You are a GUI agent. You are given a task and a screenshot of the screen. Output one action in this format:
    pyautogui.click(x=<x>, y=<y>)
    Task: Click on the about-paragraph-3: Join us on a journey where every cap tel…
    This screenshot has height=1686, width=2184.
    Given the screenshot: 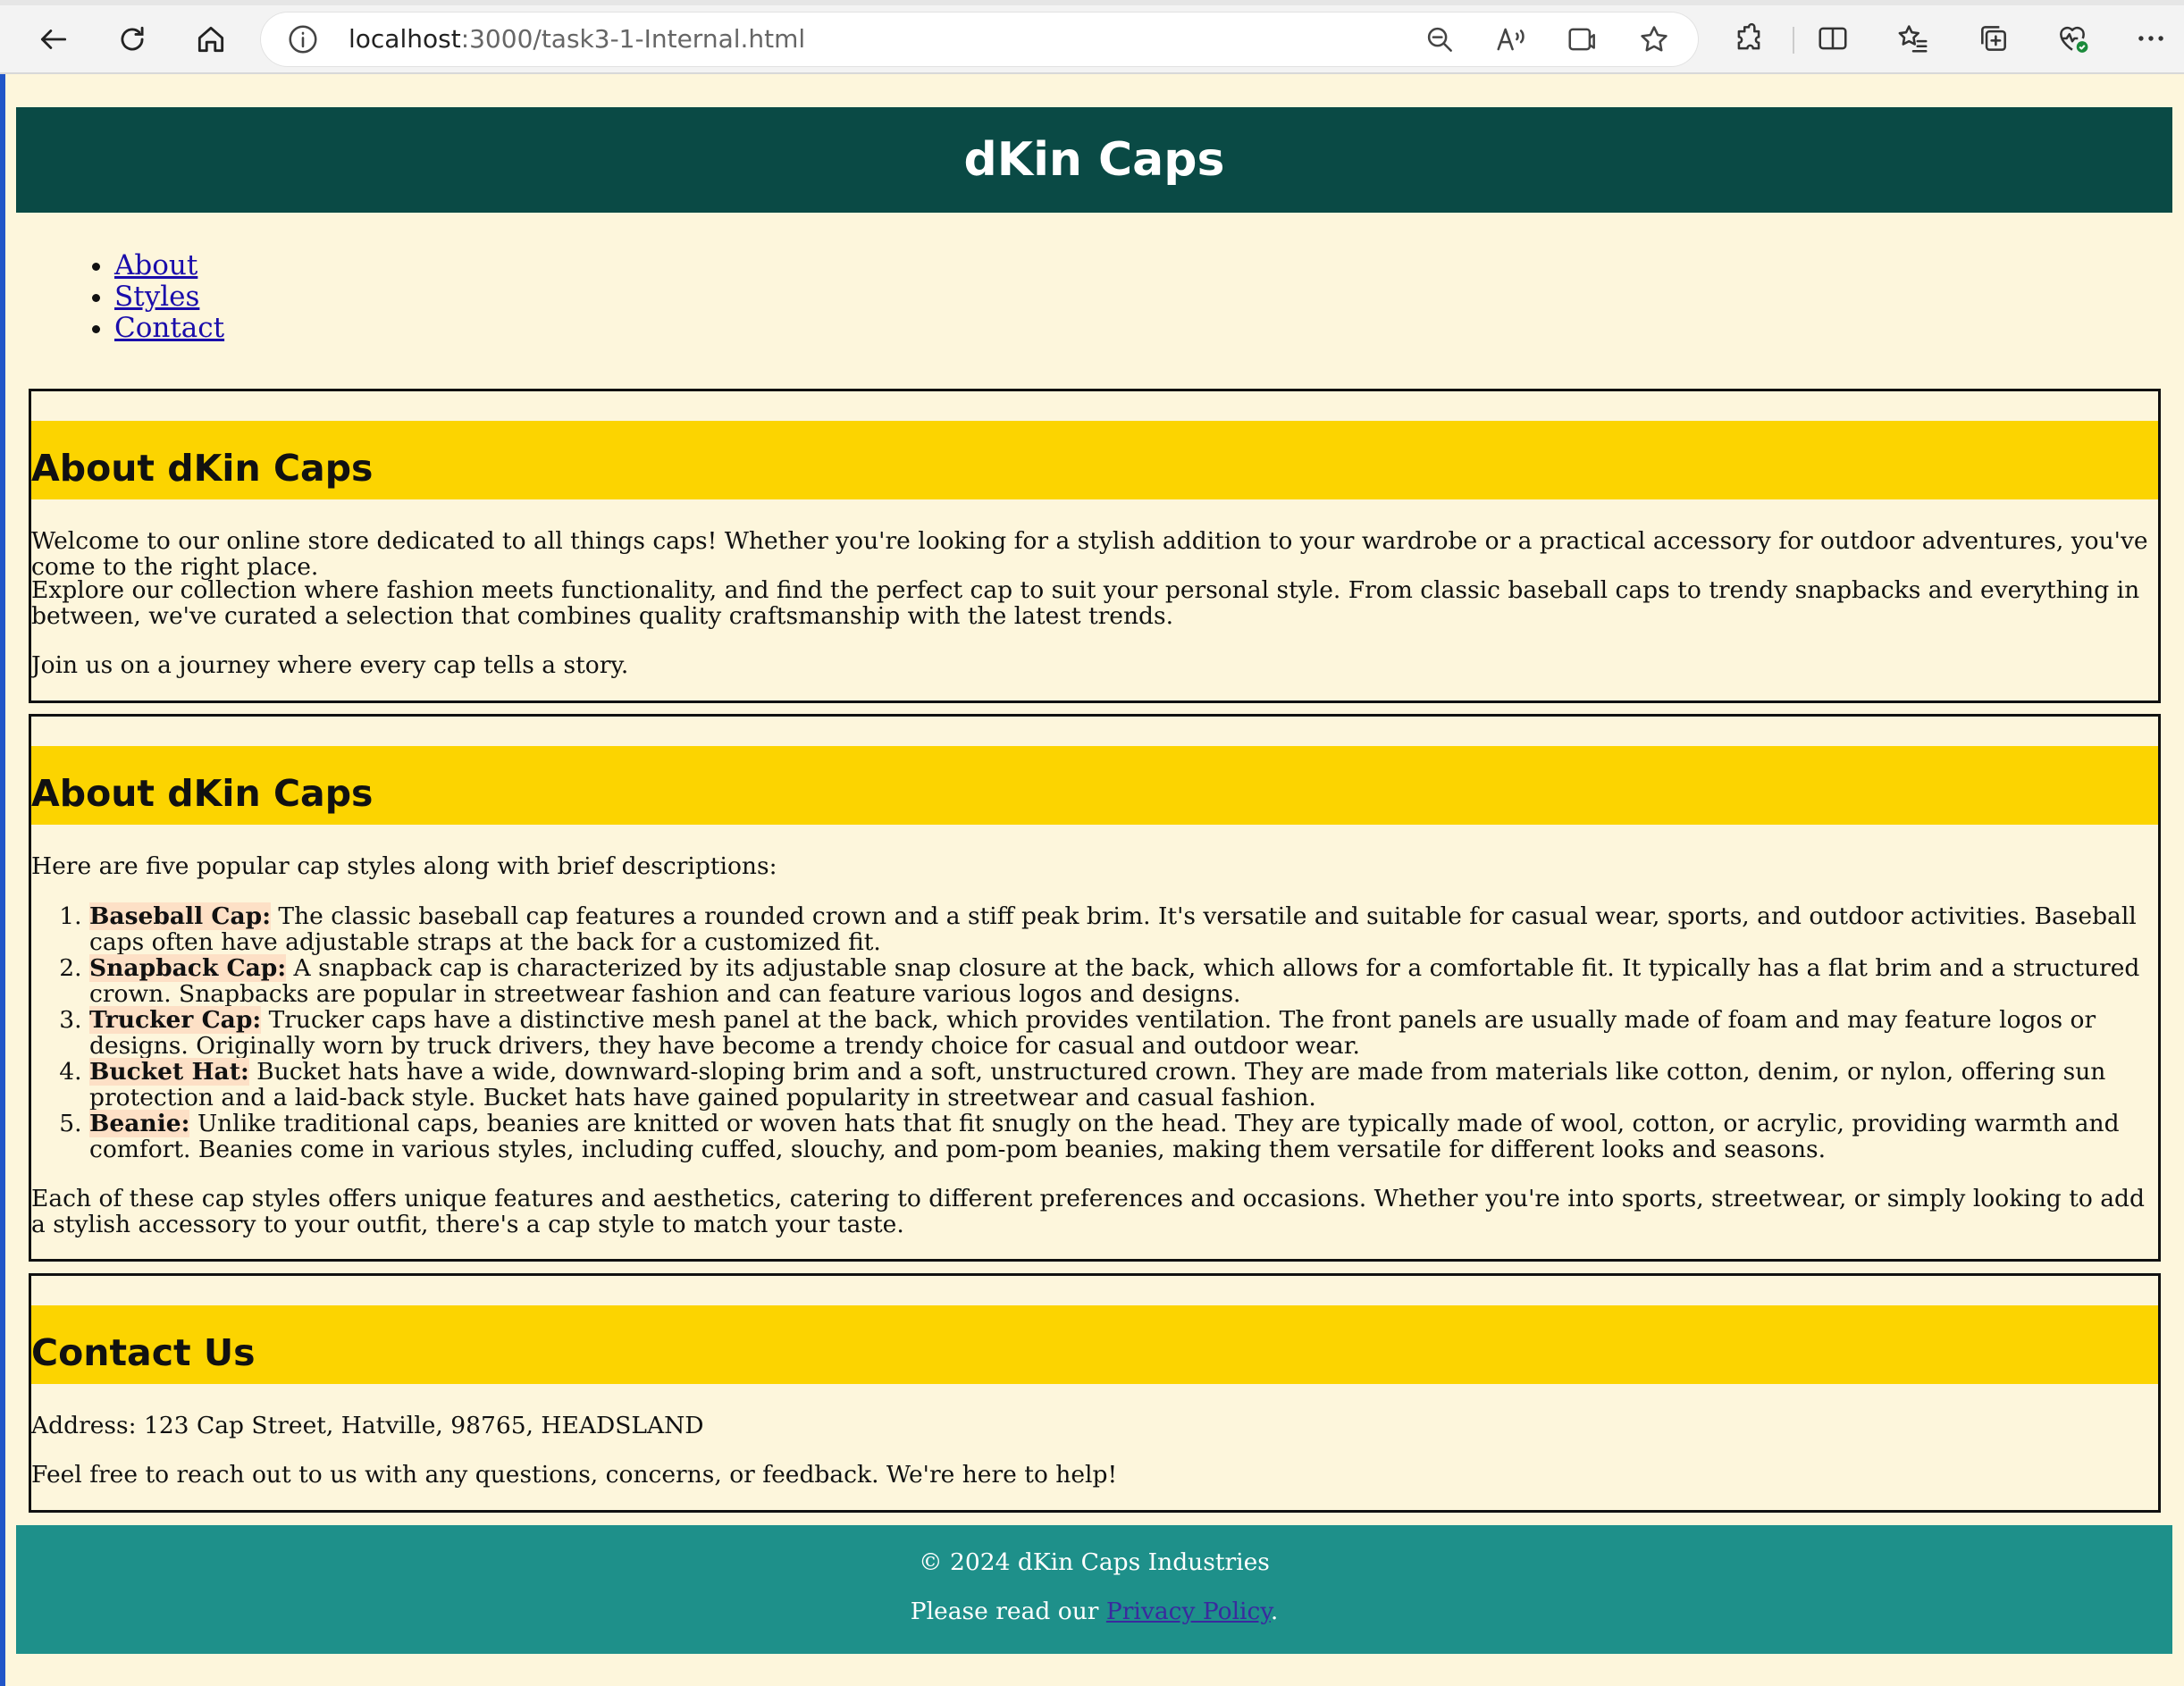 What is the action you would take?
    pyautogui.click(x=330, y=665)
    